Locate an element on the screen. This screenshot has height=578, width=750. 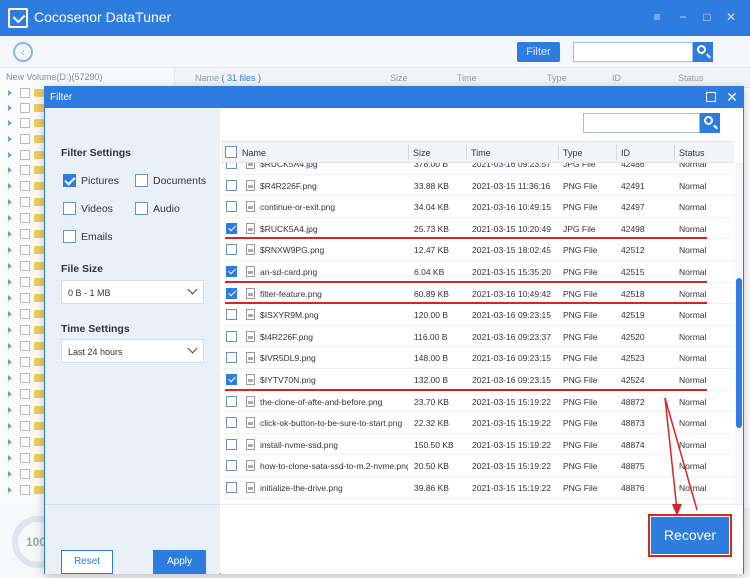
checkbox-videos is located at coordinates (69, 208).